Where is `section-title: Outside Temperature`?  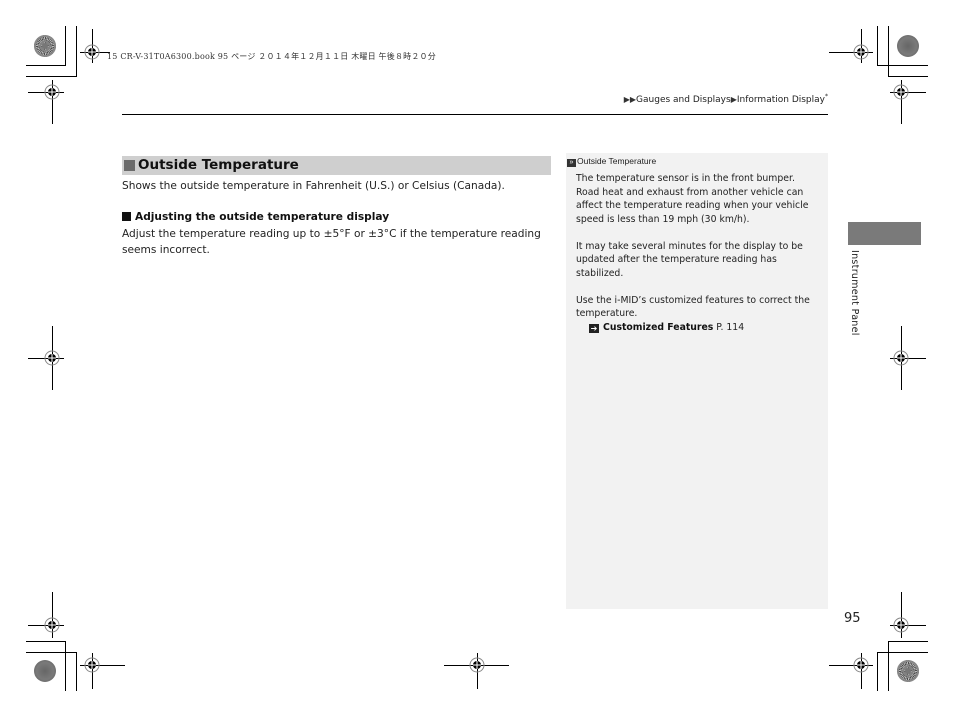 section-title: Outside Temperature is located at coordinates (218, 165).